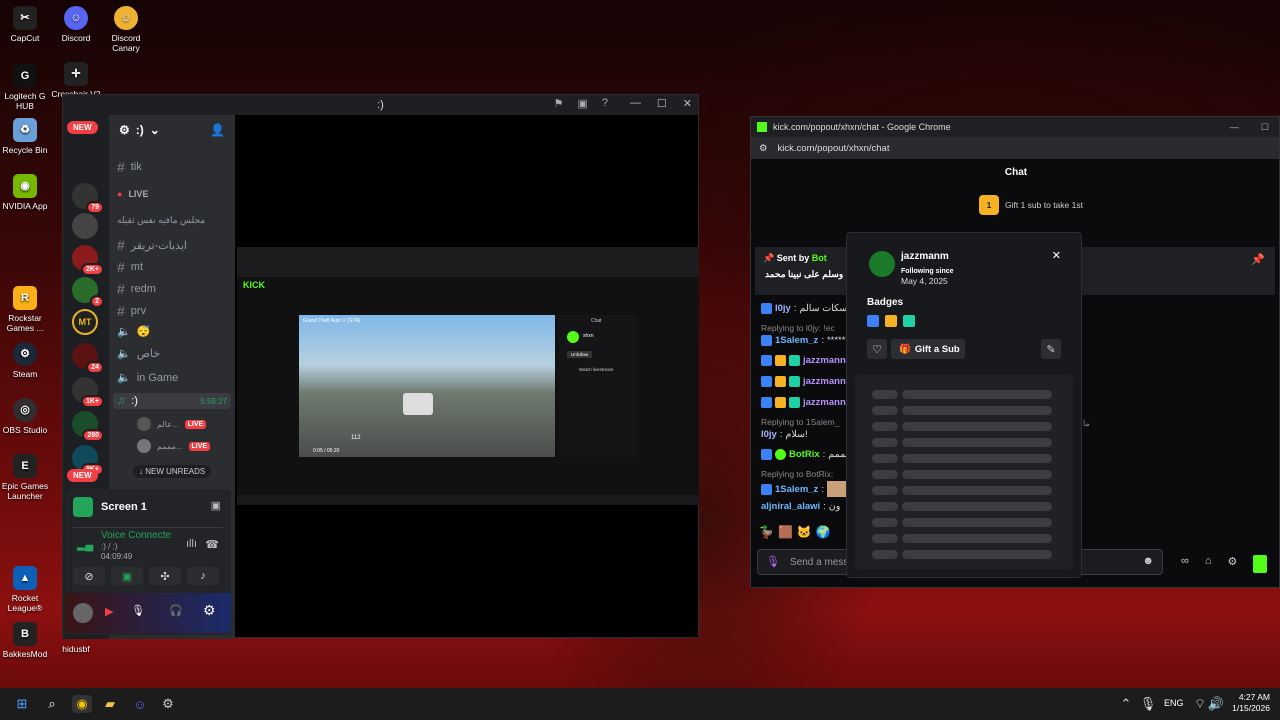 Image resolution: width=1280 pixels, height=720 pixels. What do you see at coordinates (176, 610) in the screenshot?
I see `headphones-icon: 🎧` at bounding box center [176, 610].